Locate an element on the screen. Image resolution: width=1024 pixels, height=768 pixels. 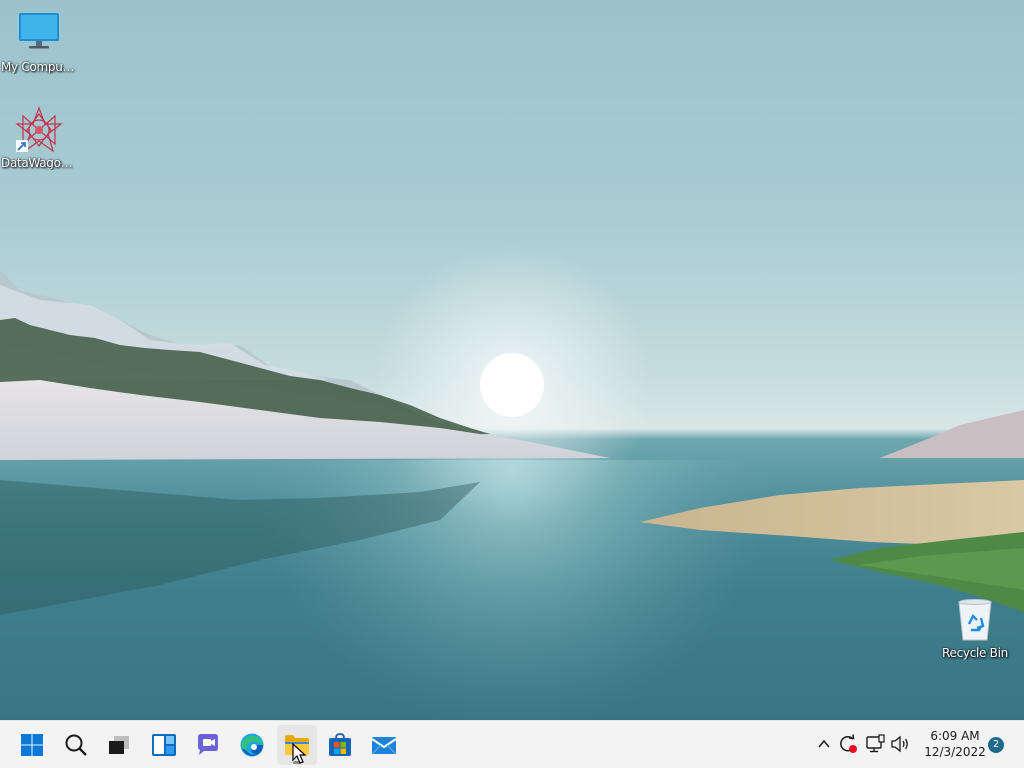
widgets-button is located at coordinates (164, 745).